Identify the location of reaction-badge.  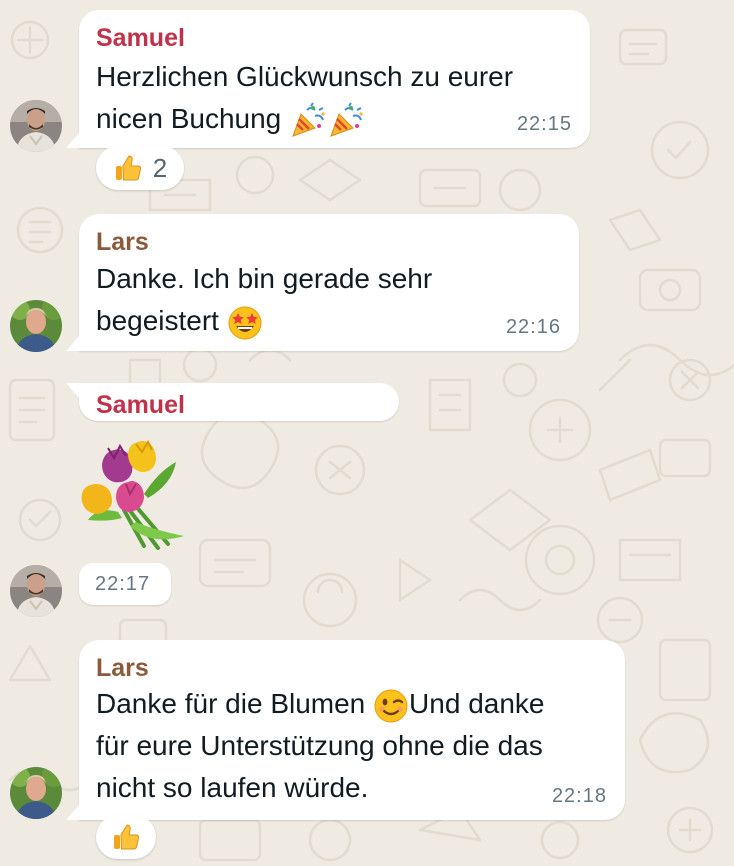
(126, 837).